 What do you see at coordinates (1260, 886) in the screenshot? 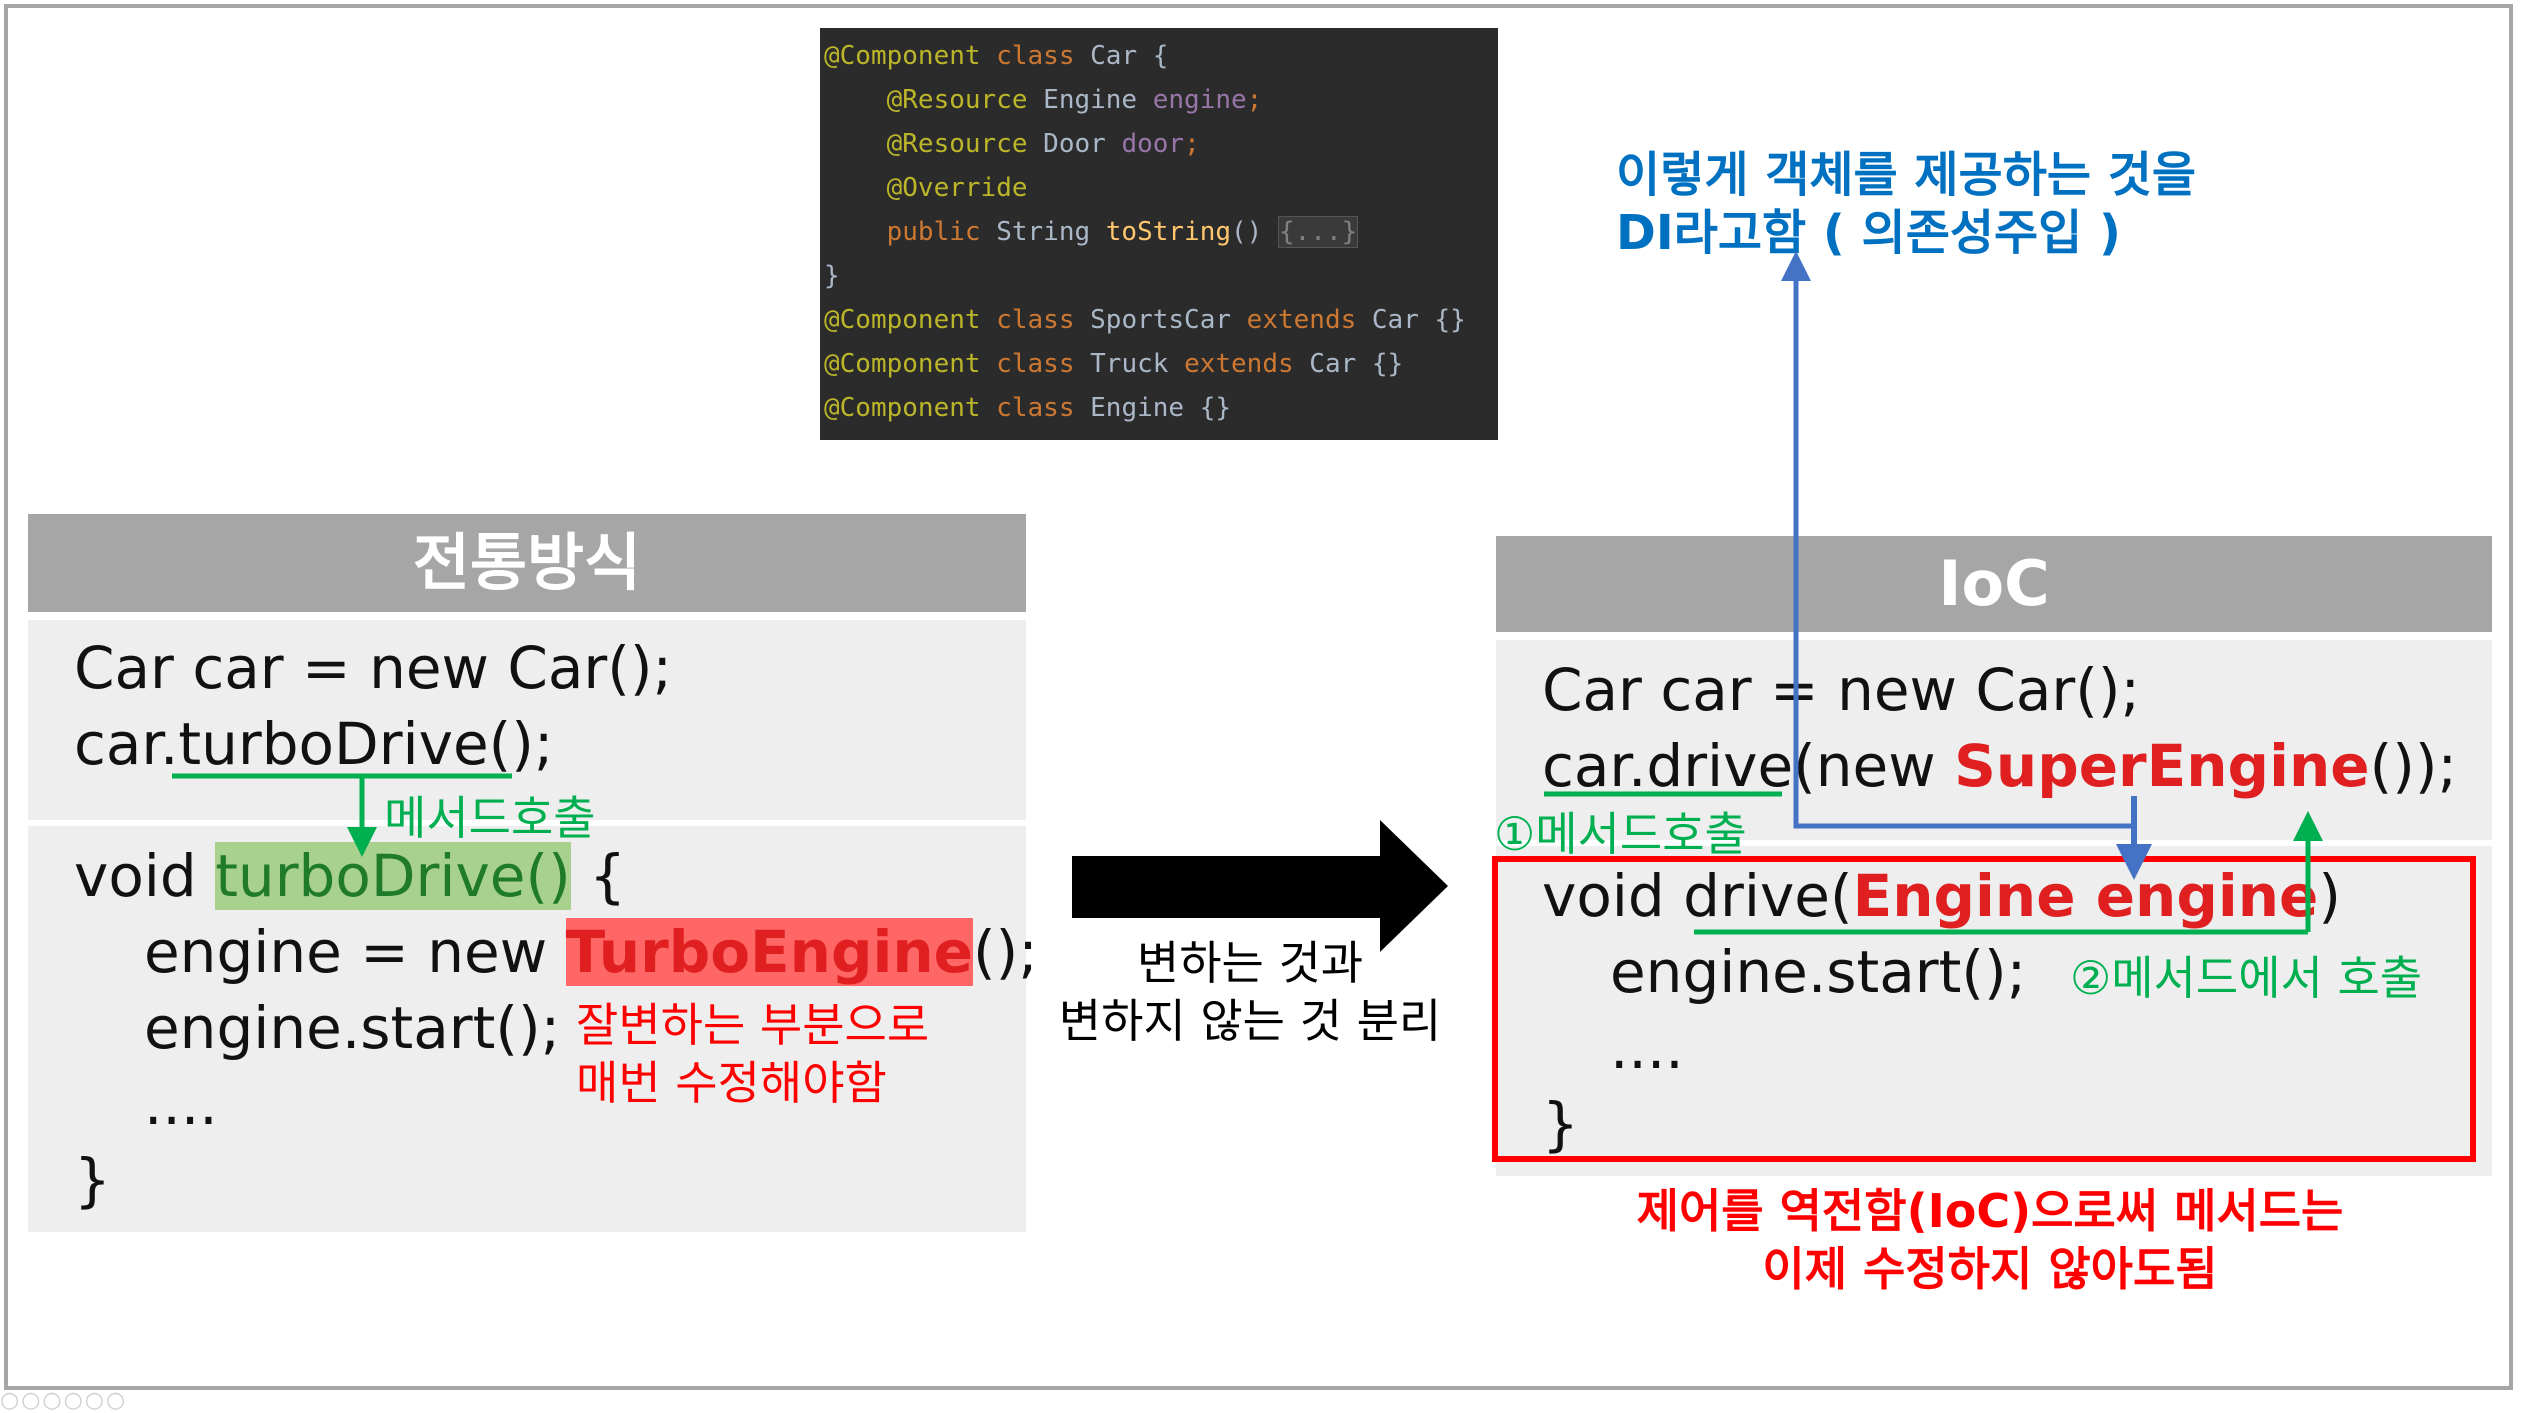
I see `big-right-arrow` at bounding box center [1260, 886].